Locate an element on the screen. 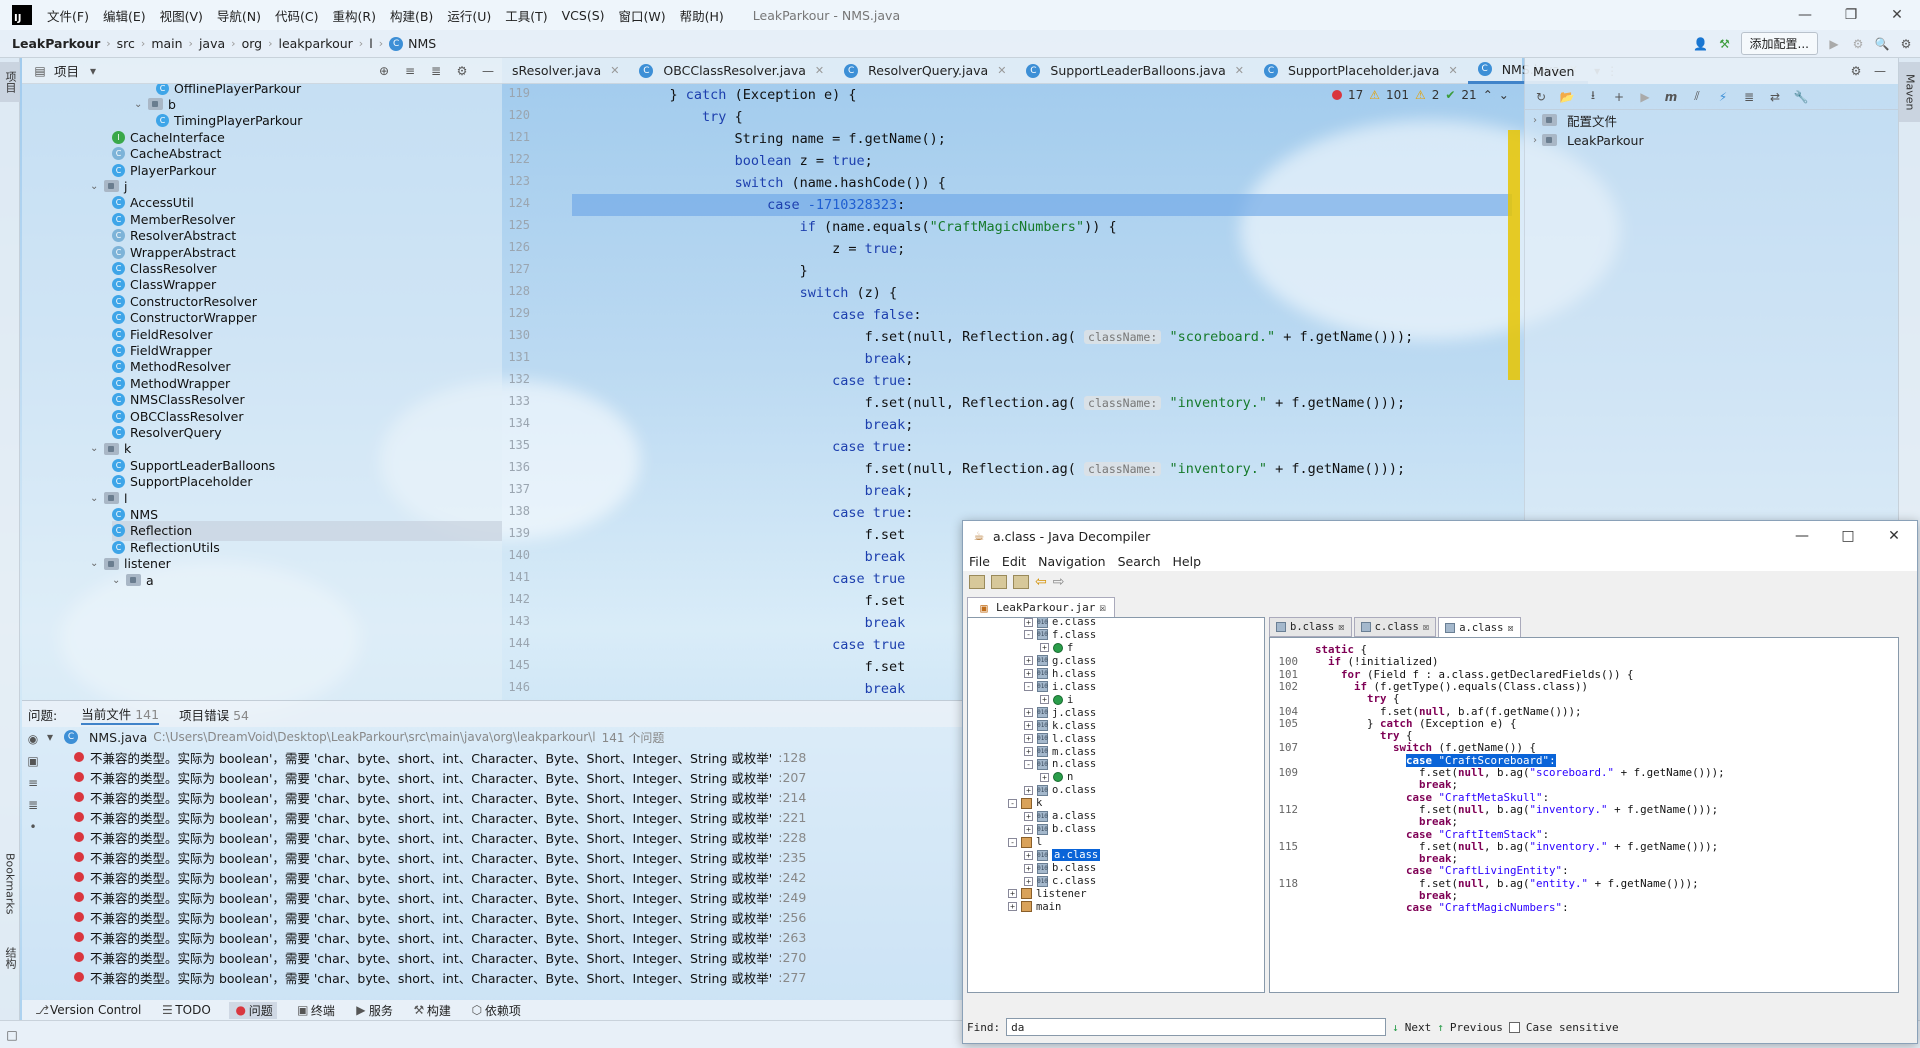  prev-arrow-icon: ↑ is located at coordinates (1440, 1027).